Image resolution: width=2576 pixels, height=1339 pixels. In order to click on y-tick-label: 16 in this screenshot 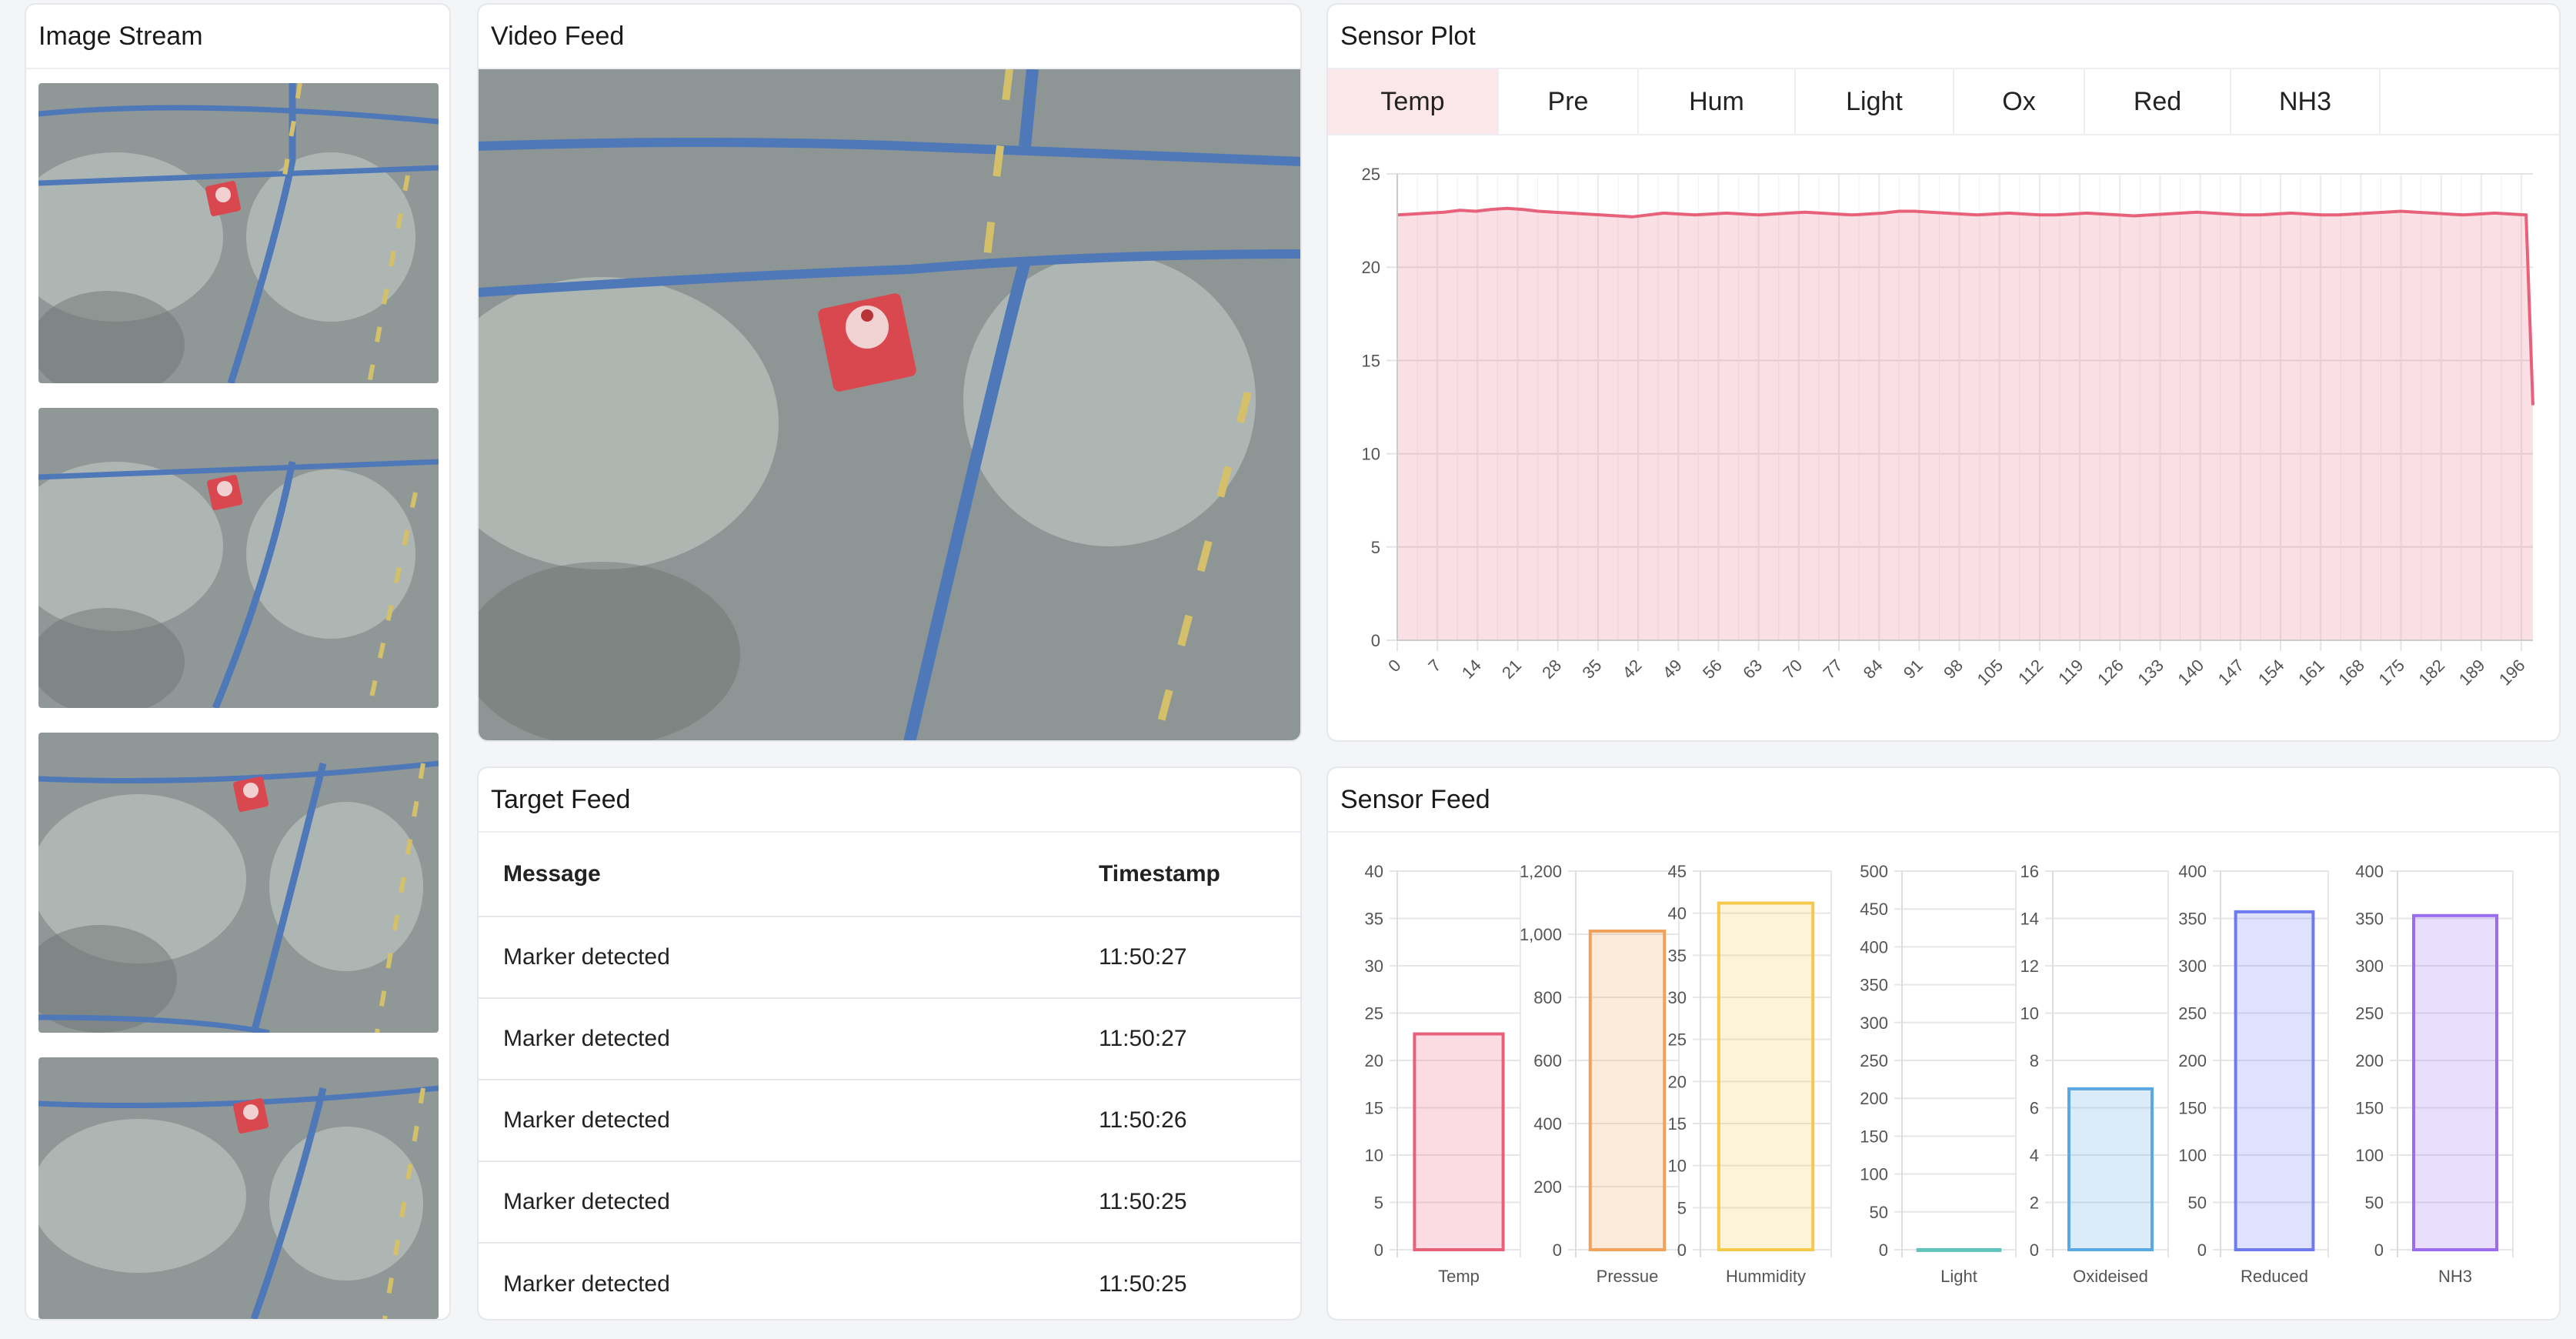, I will do `click(2030, 871)`.